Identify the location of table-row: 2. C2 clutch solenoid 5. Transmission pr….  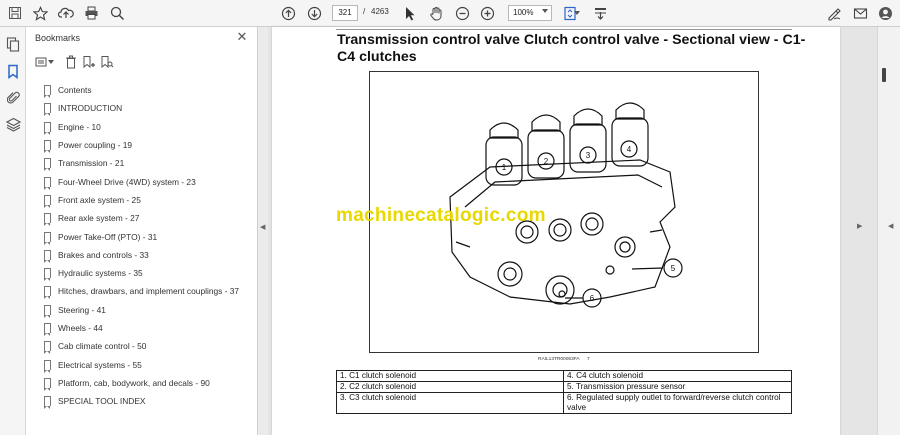
(564, 387).